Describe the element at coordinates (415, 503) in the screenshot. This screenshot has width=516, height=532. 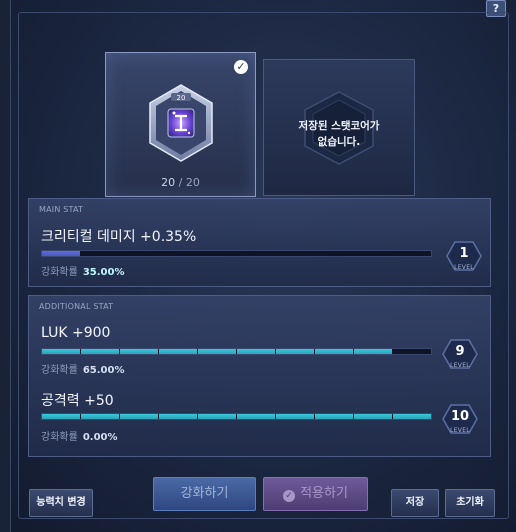
I see `save-button: 저장` at that location.